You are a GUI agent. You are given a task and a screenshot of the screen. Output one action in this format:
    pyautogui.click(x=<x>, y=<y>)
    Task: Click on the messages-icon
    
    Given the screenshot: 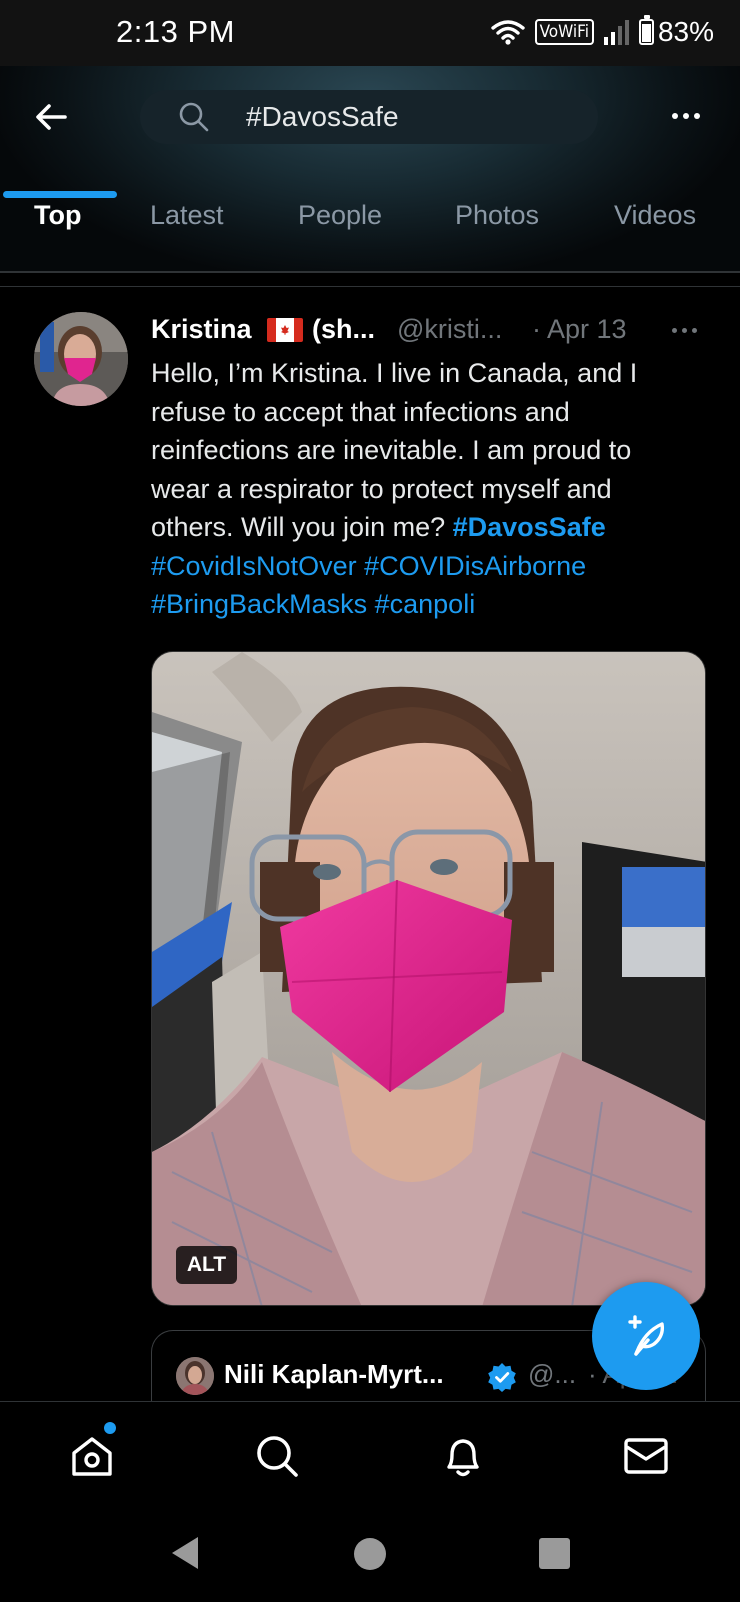 What is the action you would take?
    pyautogui.click(x=646, y=1456)
    